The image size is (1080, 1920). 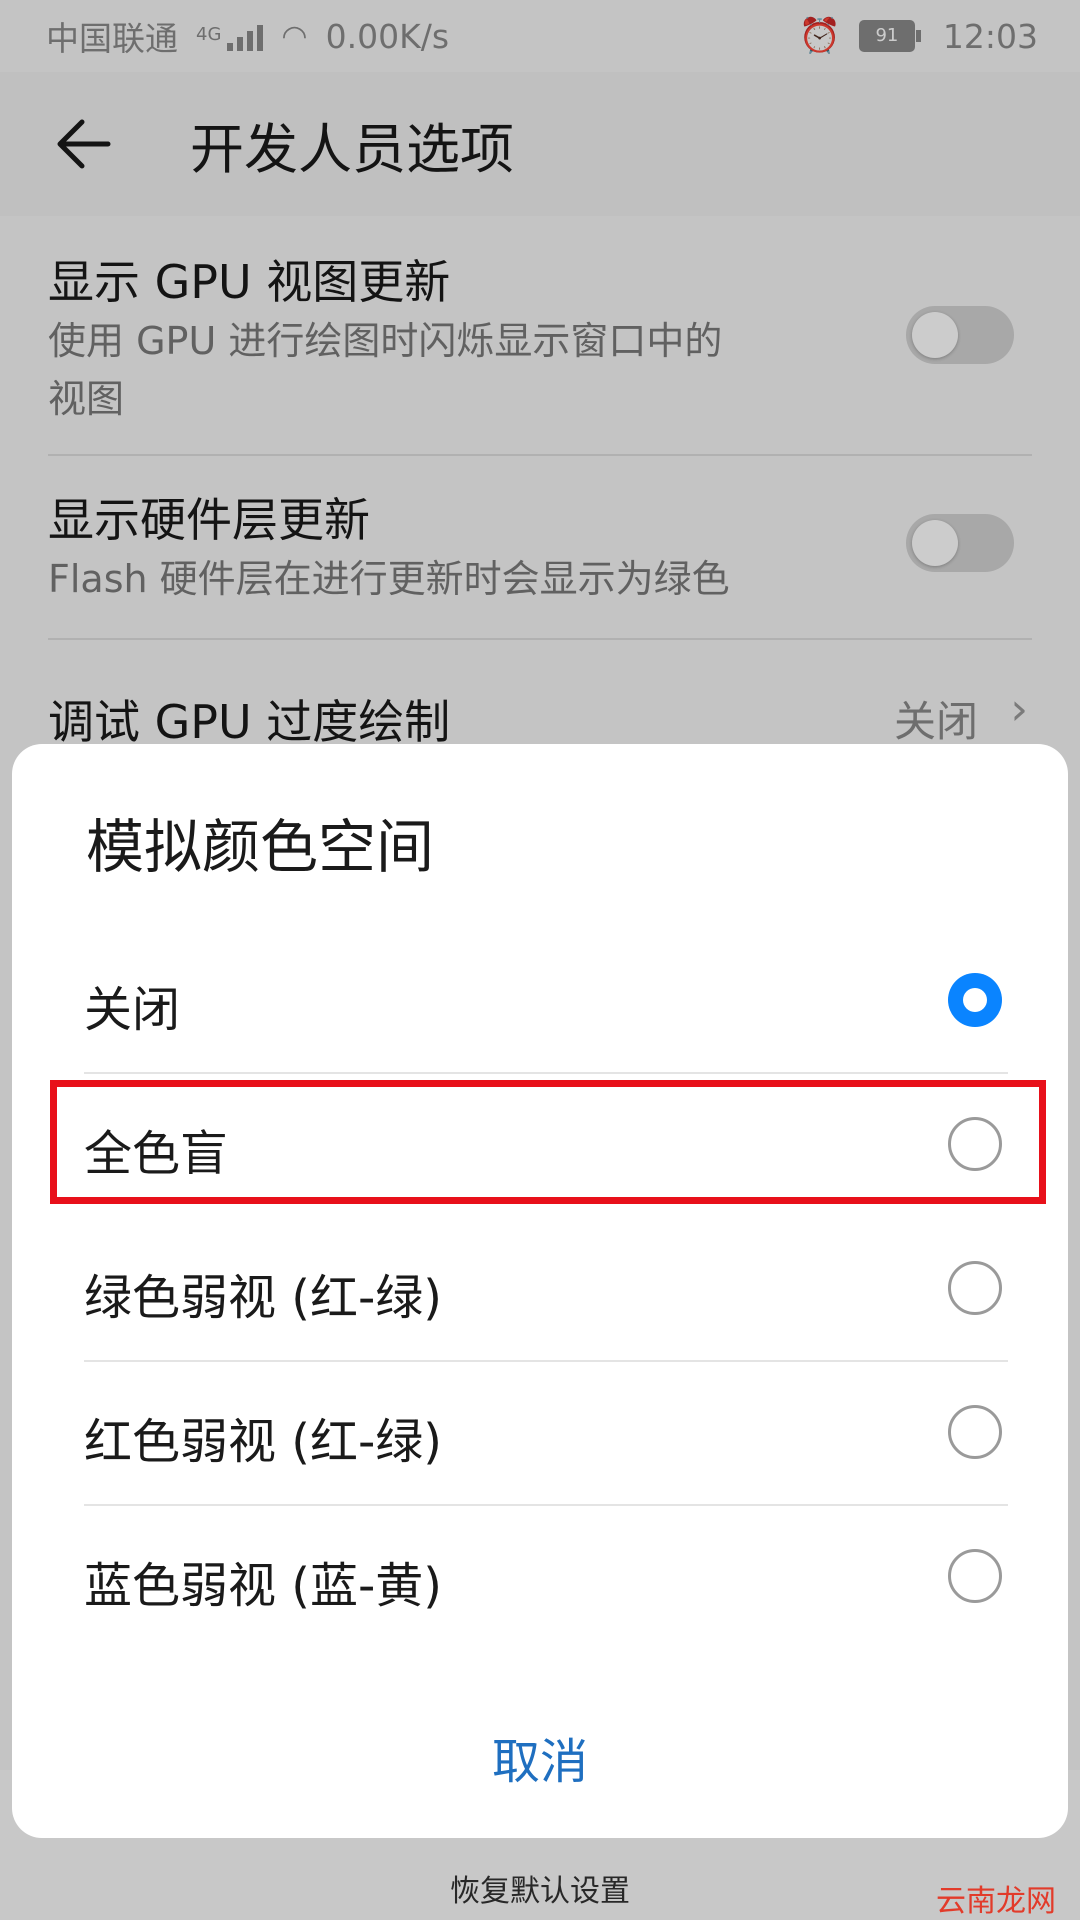 What do you see at coordinates (548, 1142) in the screenshot?
I see `highlight-box` at bounding box center [548, 1142].